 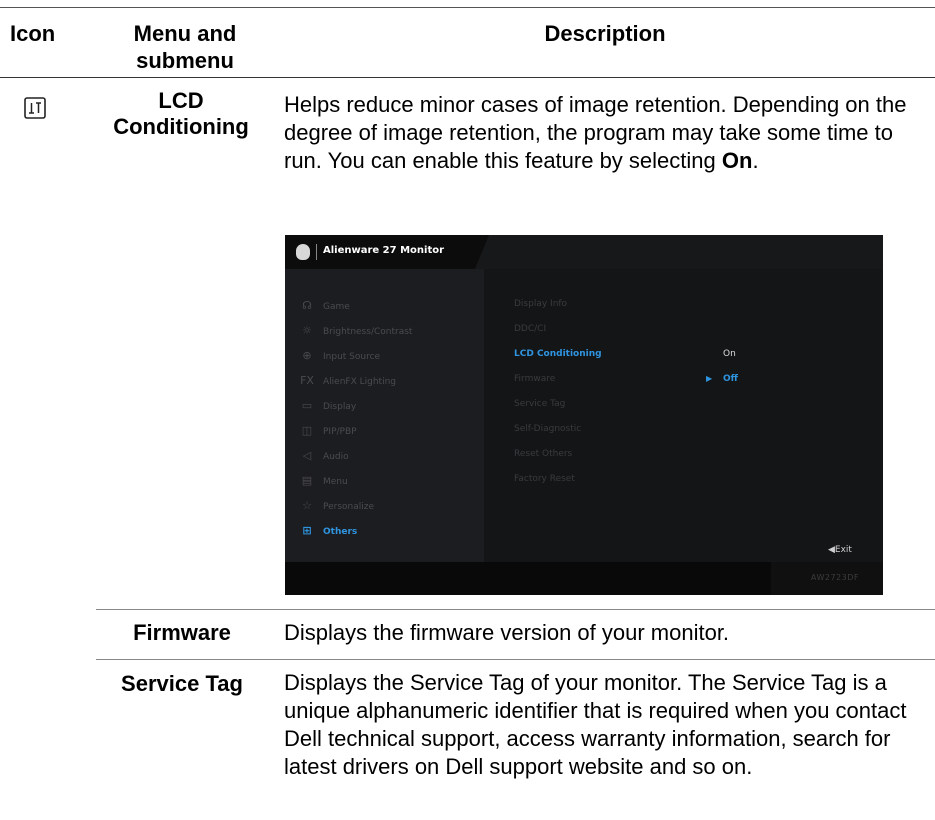 What do you see at coordinates (307, 505) in the screenshot?
I see `star-icon: ☆` at bounding box center [307, 505].